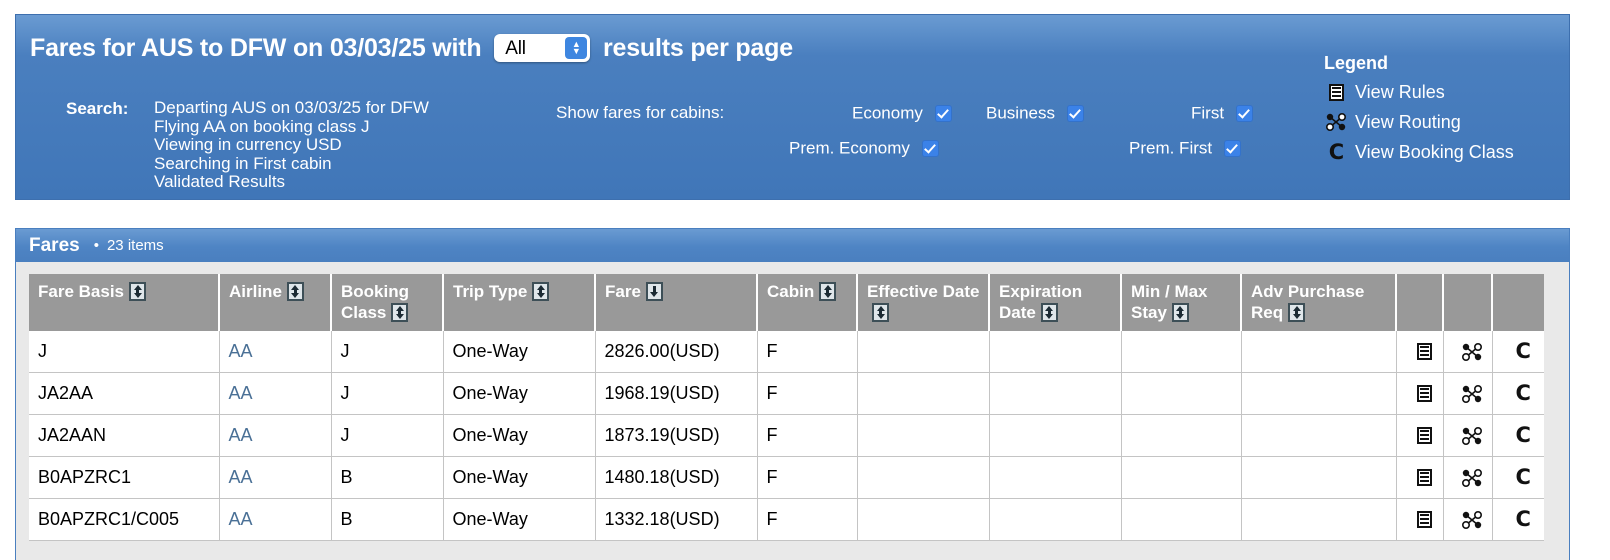 This screenshot has width=1610, height=560. Describe the element at coordinates (220, 181) in the screenshot. I see `search-line-validated: Validated Results` at that location.